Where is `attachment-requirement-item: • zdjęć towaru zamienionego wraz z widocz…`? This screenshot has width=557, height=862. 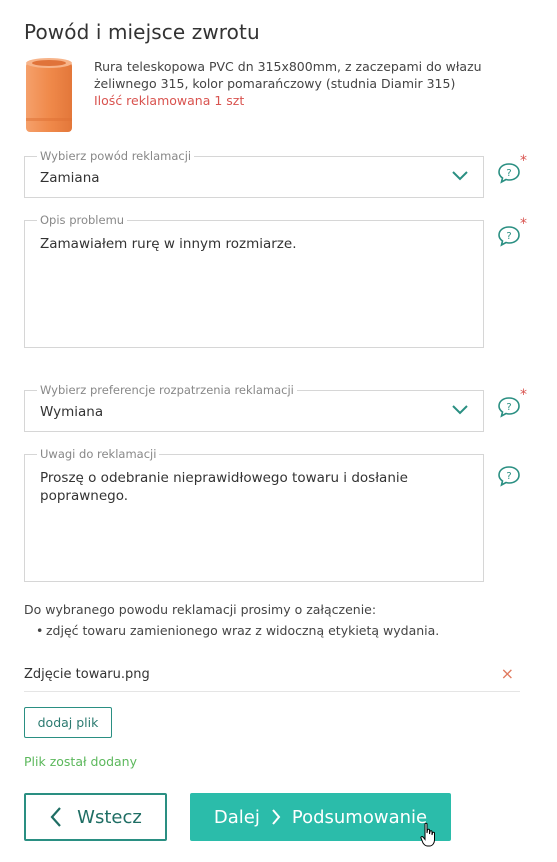 attachment-requirement-item: • zdjęć towaru zamienionego wraz z widocz… is located at coordinates (237, 630).